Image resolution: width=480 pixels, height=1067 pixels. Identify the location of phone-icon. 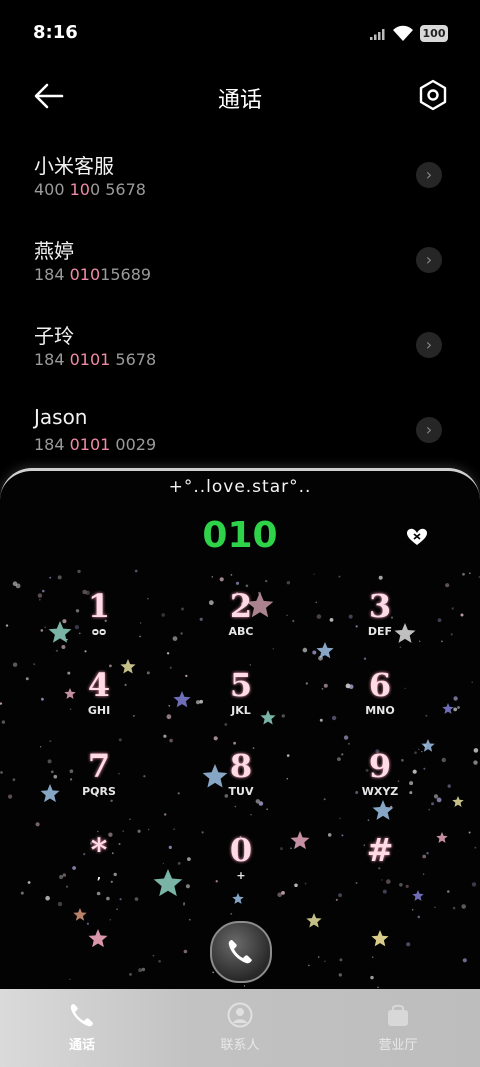
(81, 1015).